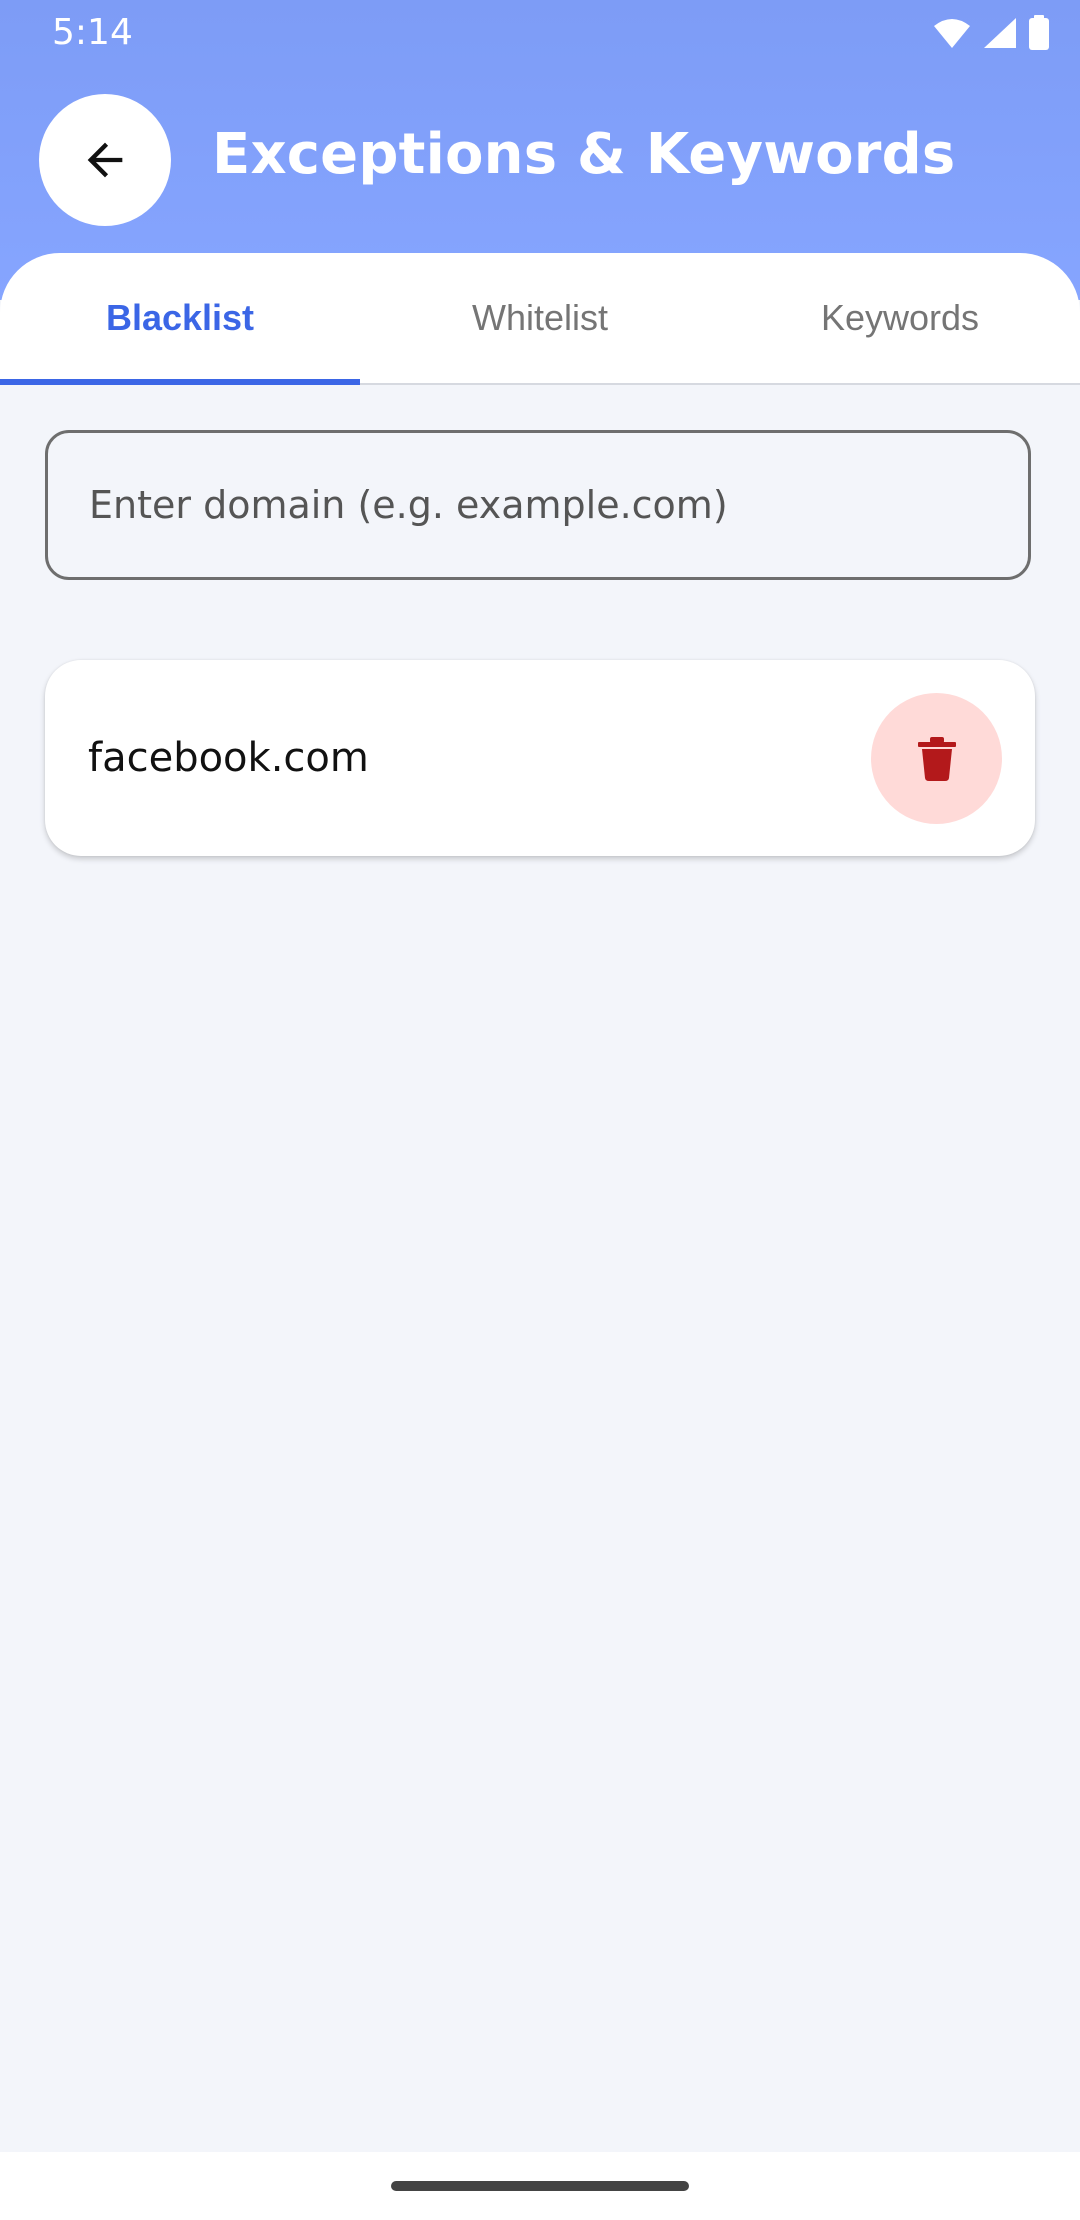 The image size is (1080, 2220). What do you see at coordinates (180, 318) in the screenshot?
I see `tab-blacklist: Blacklist` at bounding box center [180, 318].